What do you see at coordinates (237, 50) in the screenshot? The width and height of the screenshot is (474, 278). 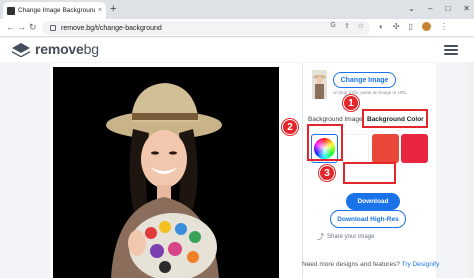 I see `site-header: removebg` at bounding box center [237, 50].